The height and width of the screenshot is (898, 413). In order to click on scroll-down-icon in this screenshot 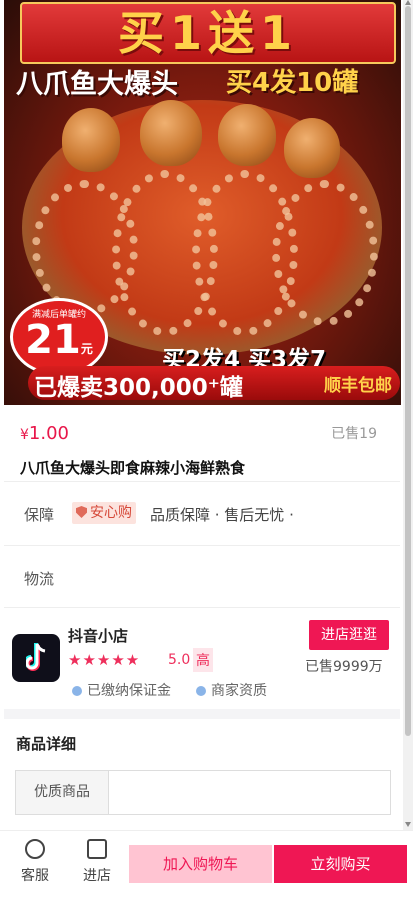, I will do `click(408, 824)`.